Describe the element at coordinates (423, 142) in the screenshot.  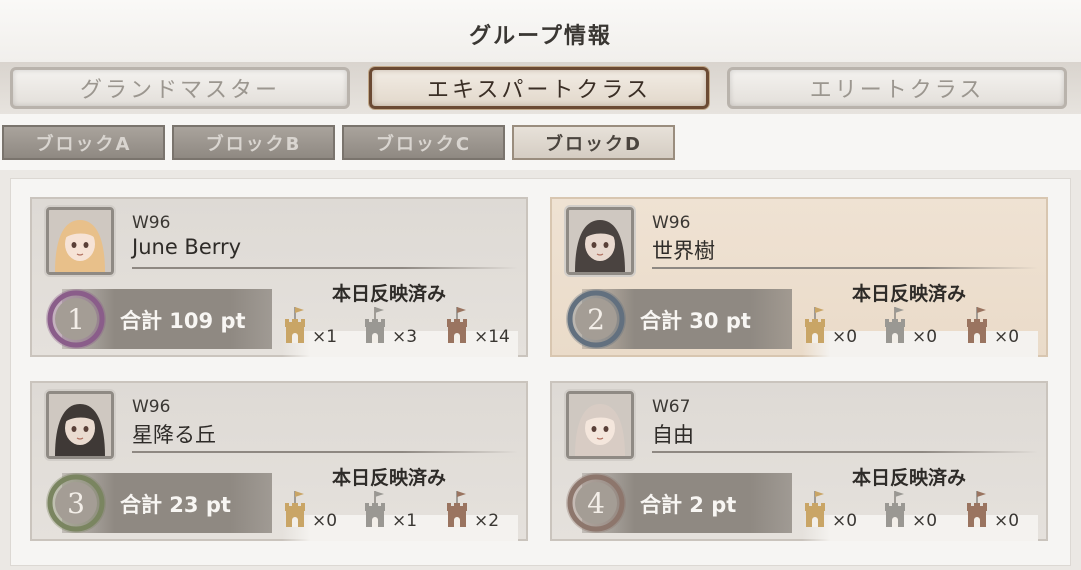
I see `block-tab-c: ブロックC` at that location.